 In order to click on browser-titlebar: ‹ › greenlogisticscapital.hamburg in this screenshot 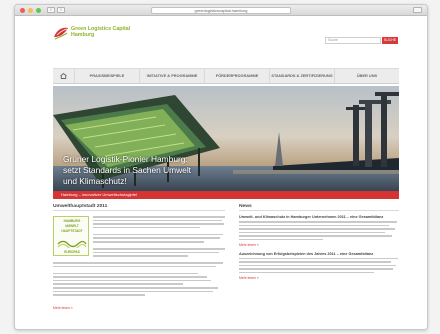, I will do `click(221, 10)`.